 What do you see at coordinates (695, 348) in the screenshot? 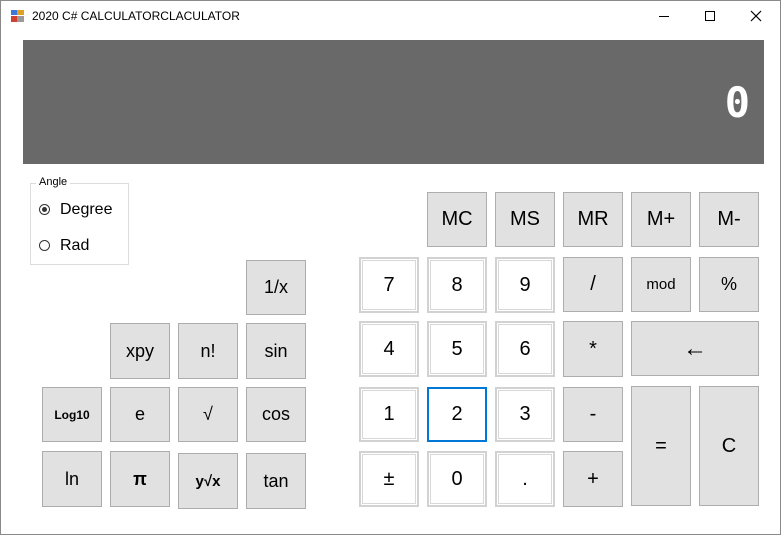
I see `backspace-button: ←` at bounding box center [695, 348].